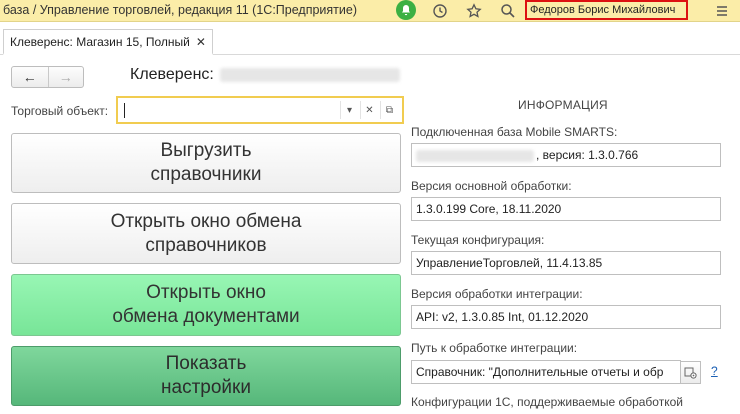  Describe the element at coordinates (406, 10) in the screenshot. I see `notification-bell-icon` at that location.